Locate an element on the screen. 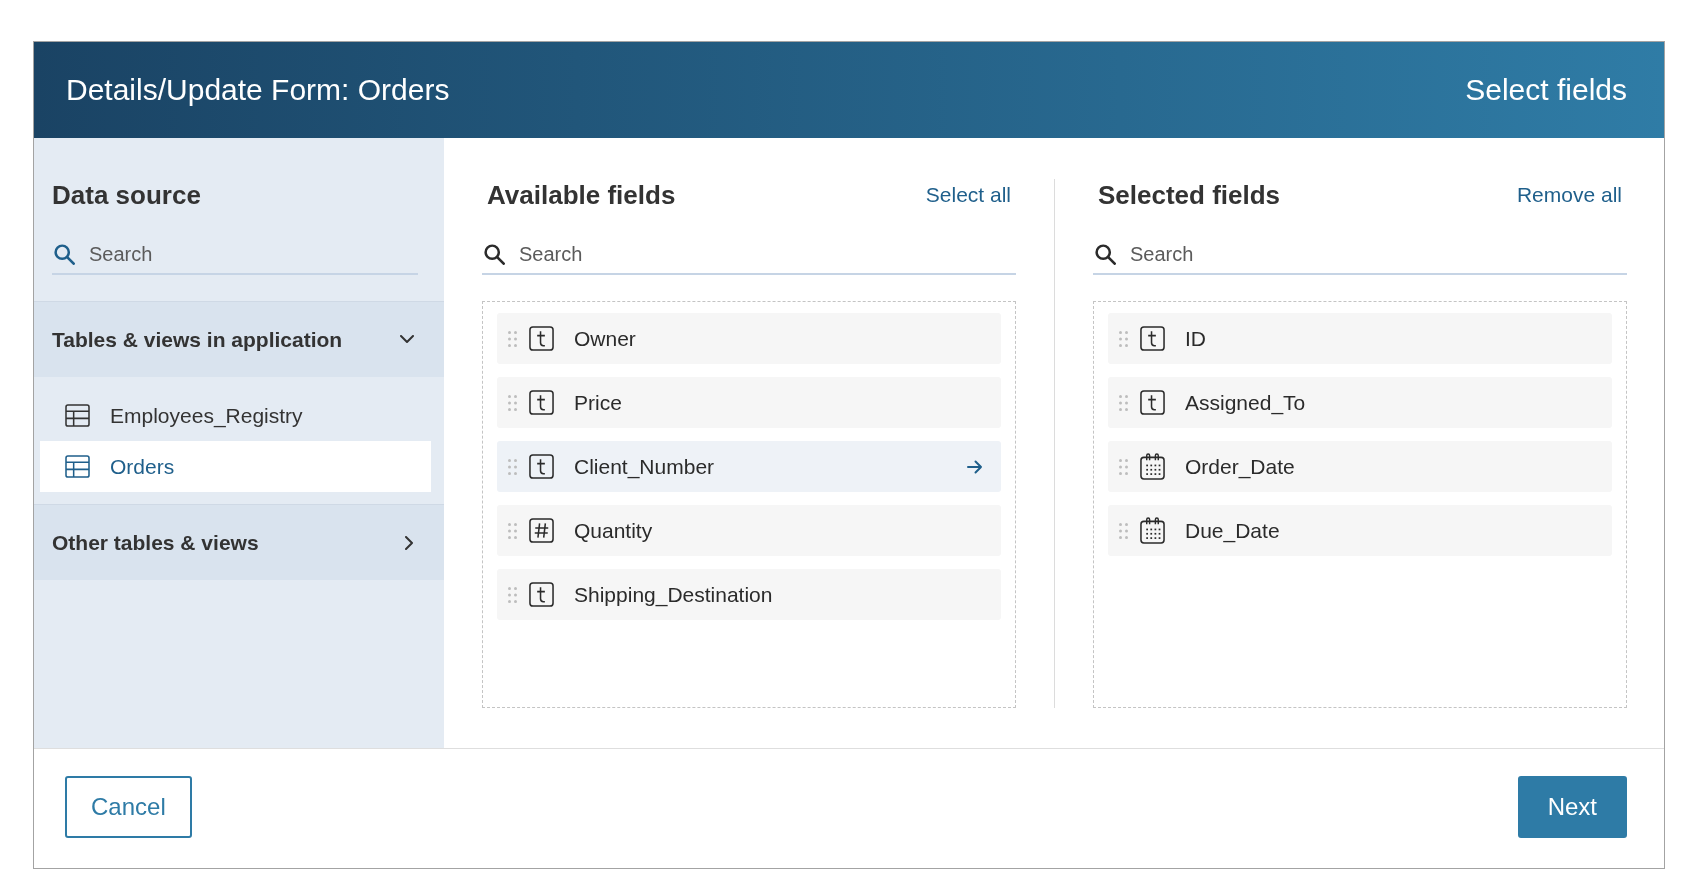 The width and height of the screenshot is (1704, 896). remove-all-link: Remove all is located at coordinates (1569, 195).